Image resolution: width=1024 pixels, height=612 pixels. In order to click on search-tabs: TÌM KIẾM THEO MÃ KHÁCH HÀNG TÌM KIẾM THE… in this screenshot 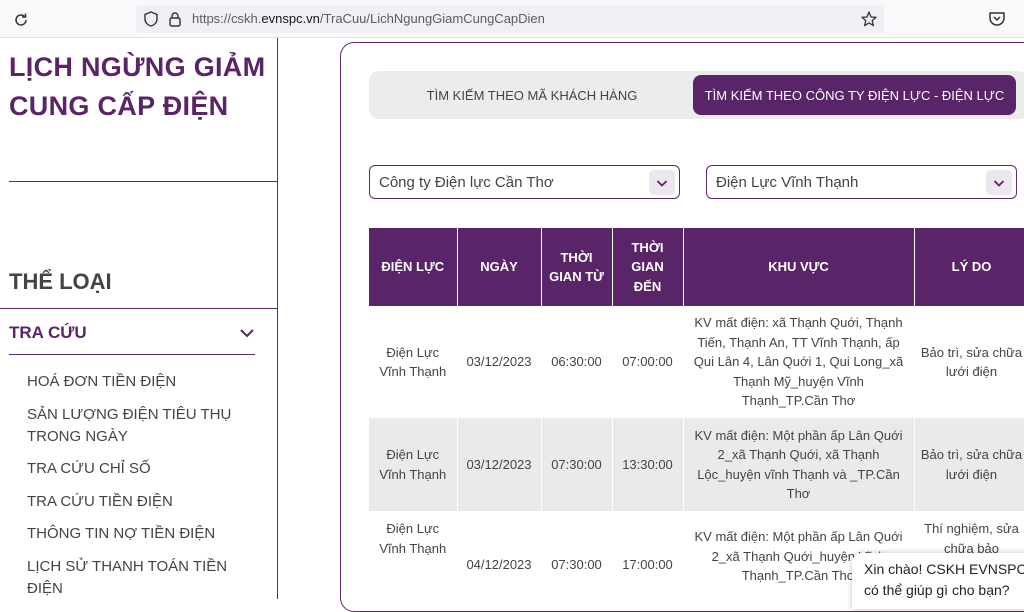, I will do `click(696, 95)`.